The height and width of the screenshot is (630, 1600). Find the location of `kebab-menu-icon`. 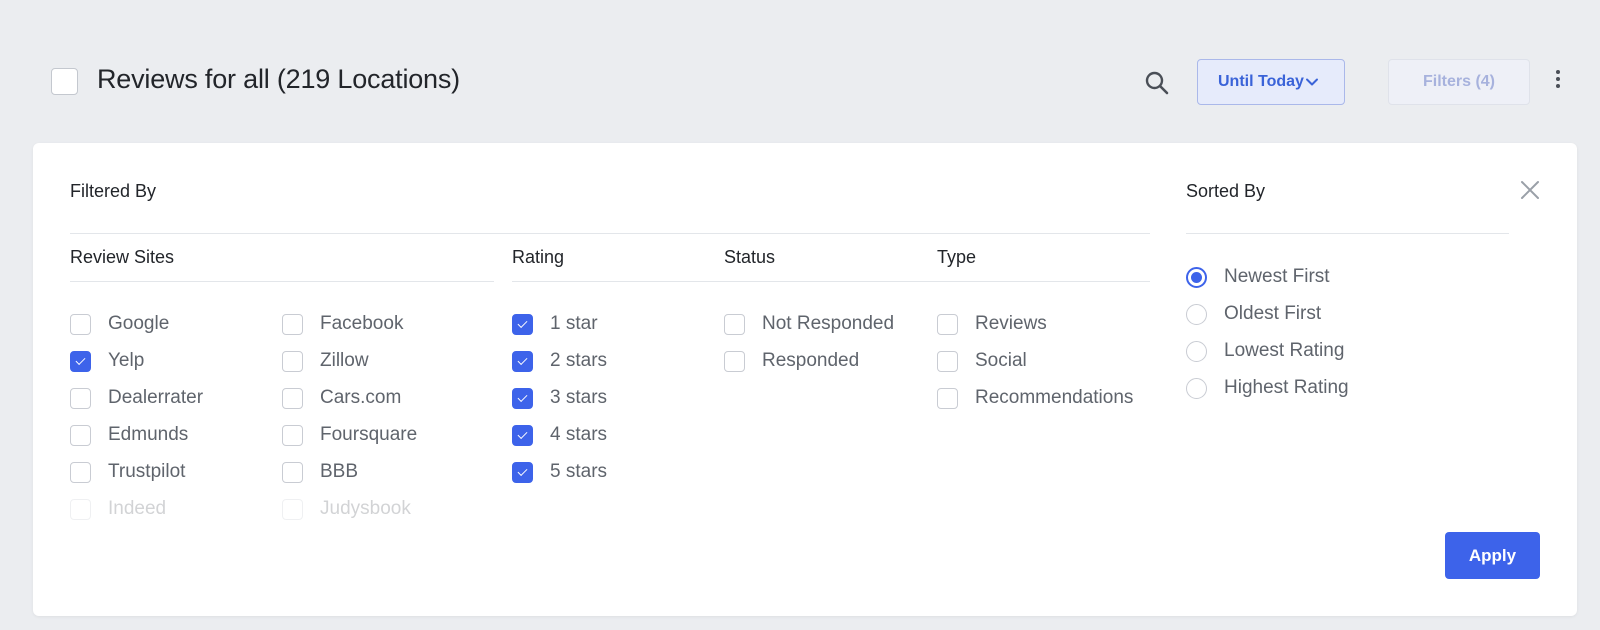

kebab-menu-icon is located at coordinates (1558, 72).